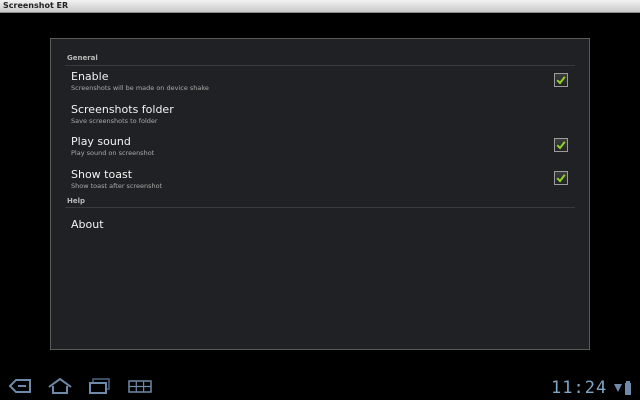 This screenshot has width=640, height=400. I want to click on home-icon, so click(60, 385).